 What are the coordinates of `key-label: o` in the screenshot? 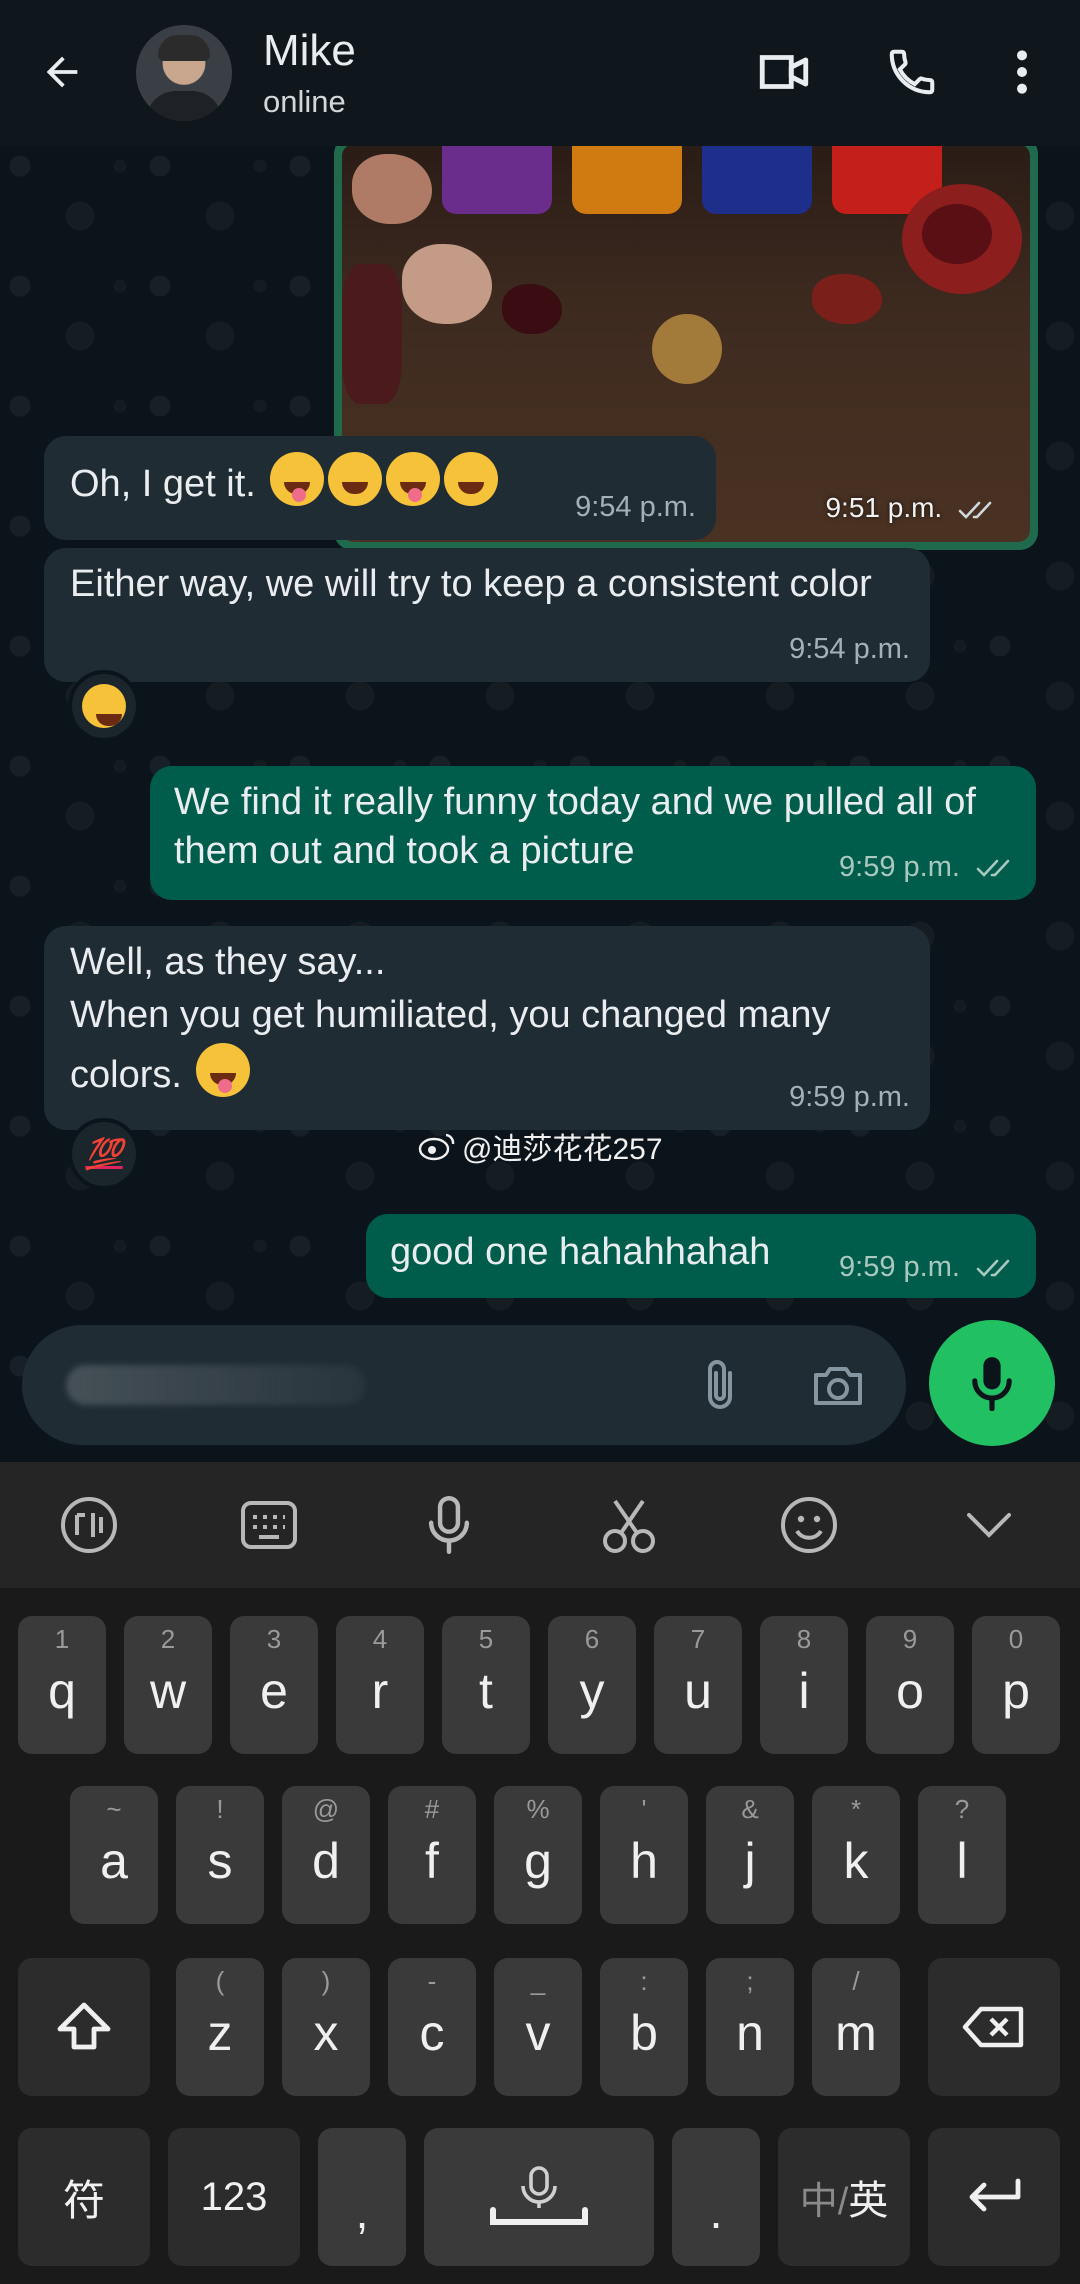 It's located at (910, 1691).